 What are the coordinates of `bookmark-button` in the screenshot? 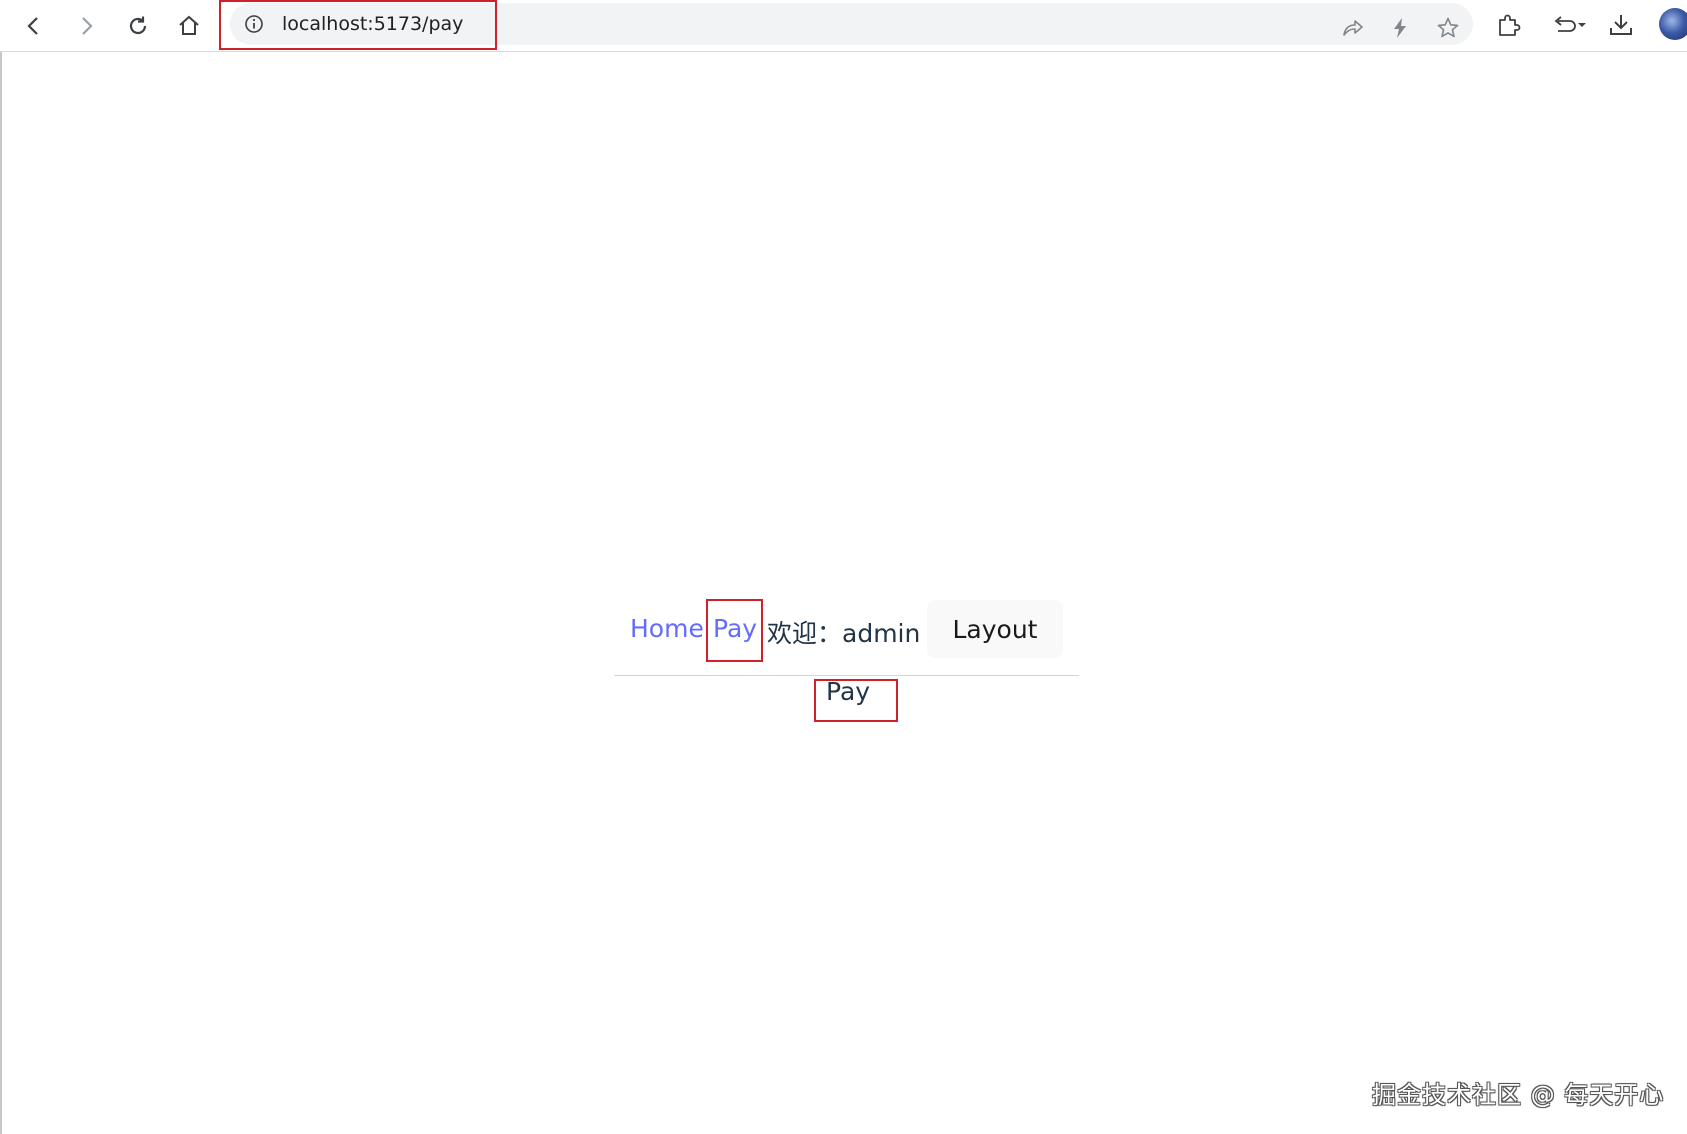 It's located at (1448, 28).